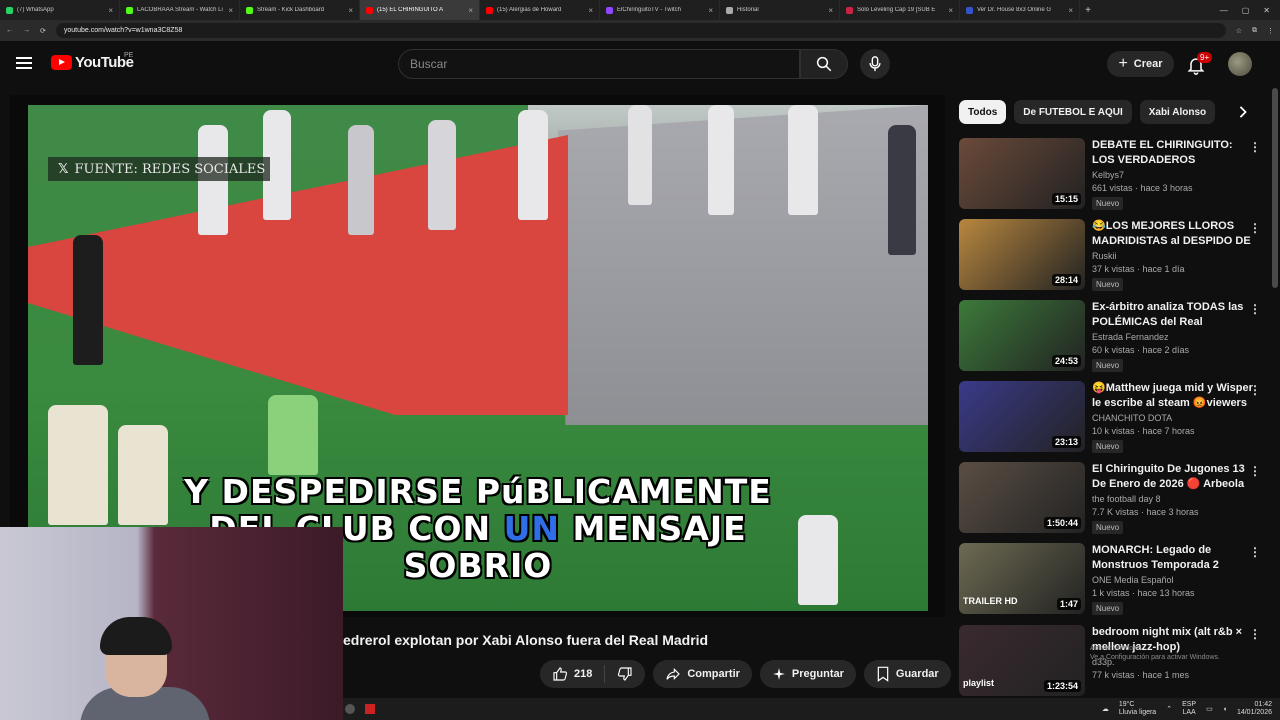 The width and height of the screenshot is (1280, 720). I want to click on url-text: youtube.com/watch?v=w1wna3C8Z58, so click(123, 30).